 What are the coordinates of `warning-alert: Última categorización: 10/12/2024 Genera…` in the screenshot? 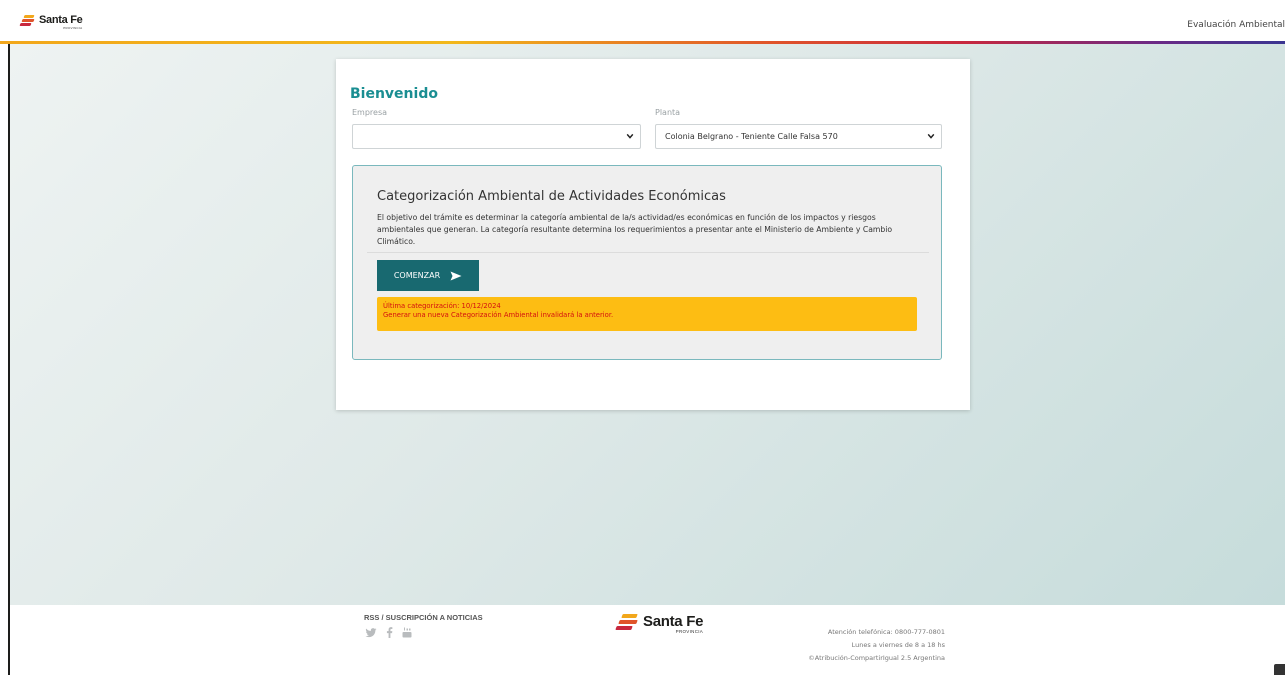 It's located at (647, 314).